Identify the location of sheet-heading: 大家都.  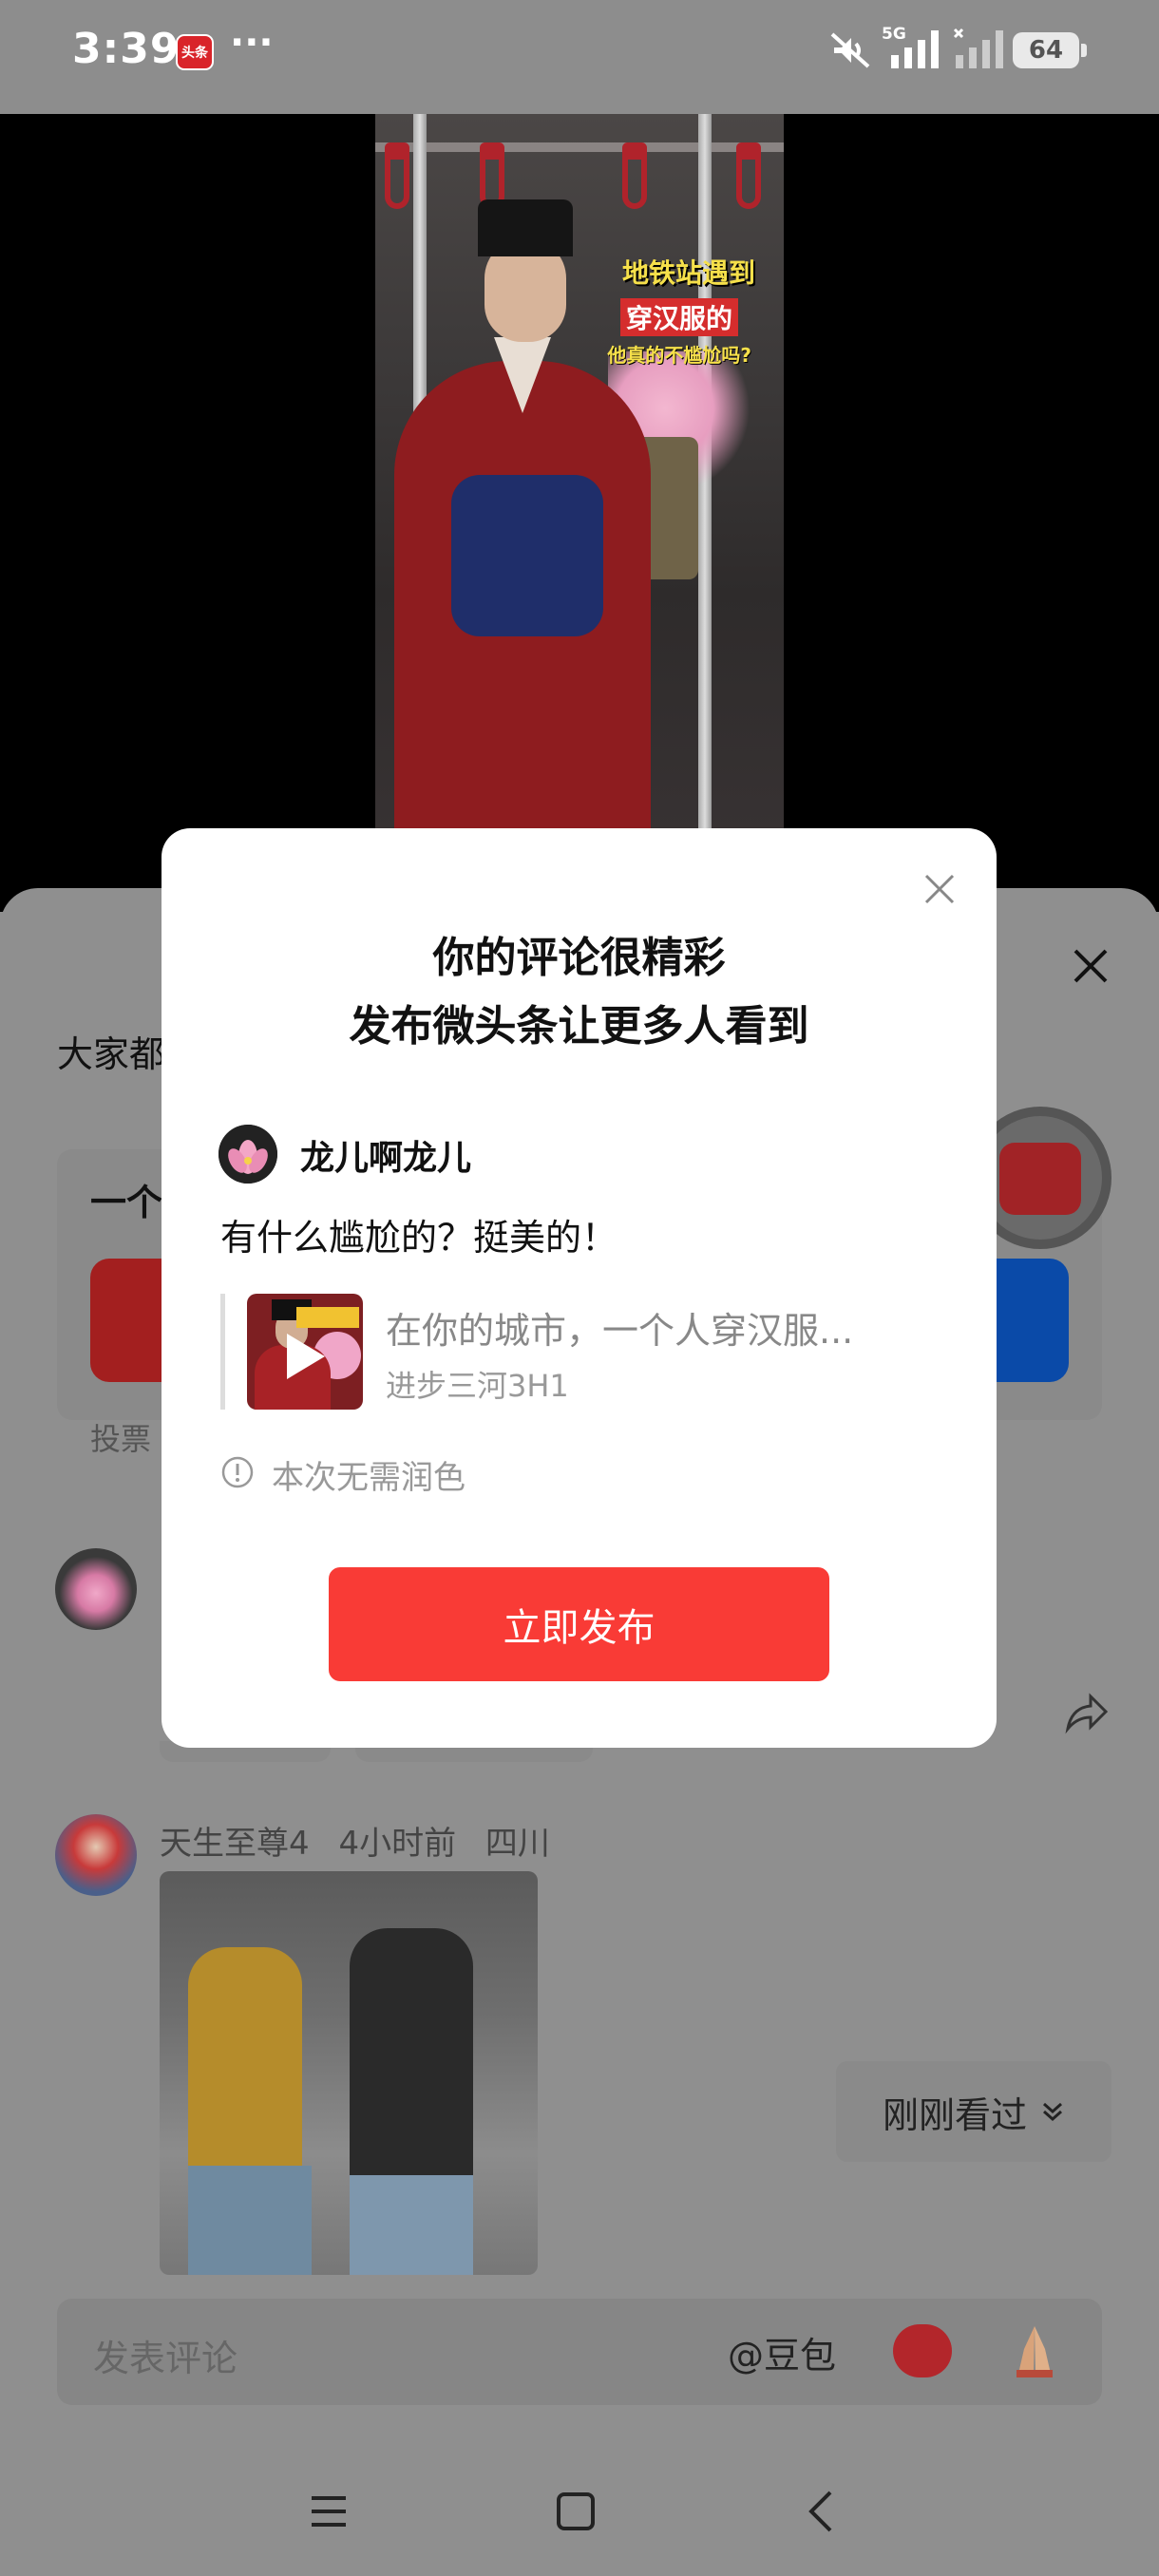
(111, 1054).